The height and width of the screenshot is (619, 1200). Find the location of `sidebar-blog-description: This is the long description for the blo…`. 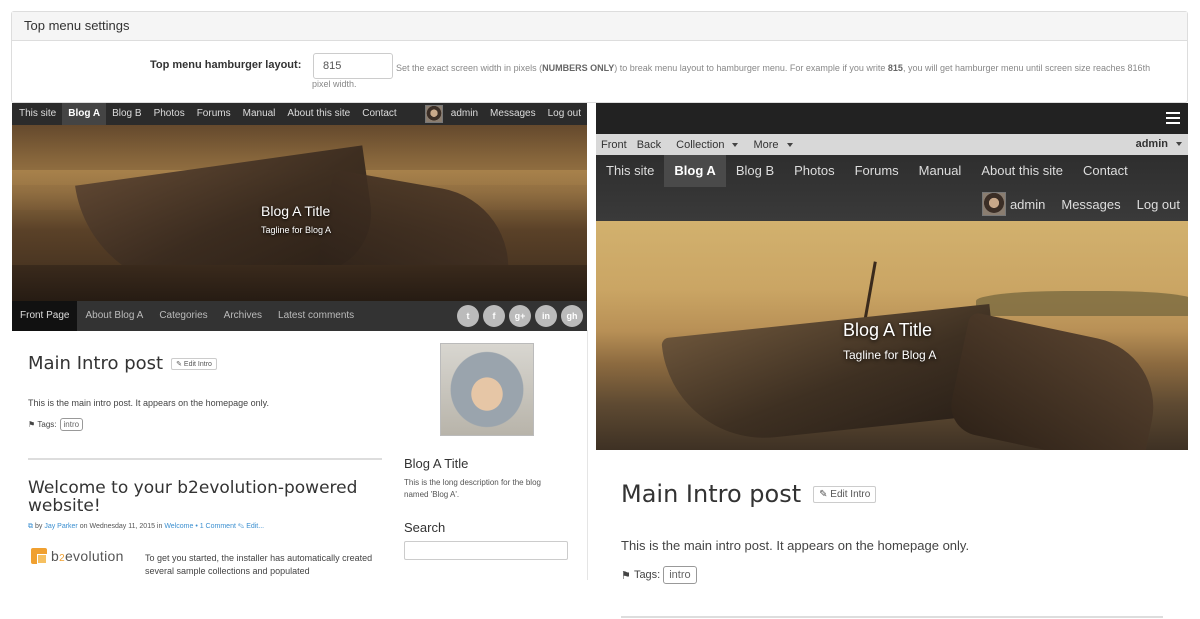

sidebar-blog-description: This is the long description for the blo… is located at coordinates (472, 488).